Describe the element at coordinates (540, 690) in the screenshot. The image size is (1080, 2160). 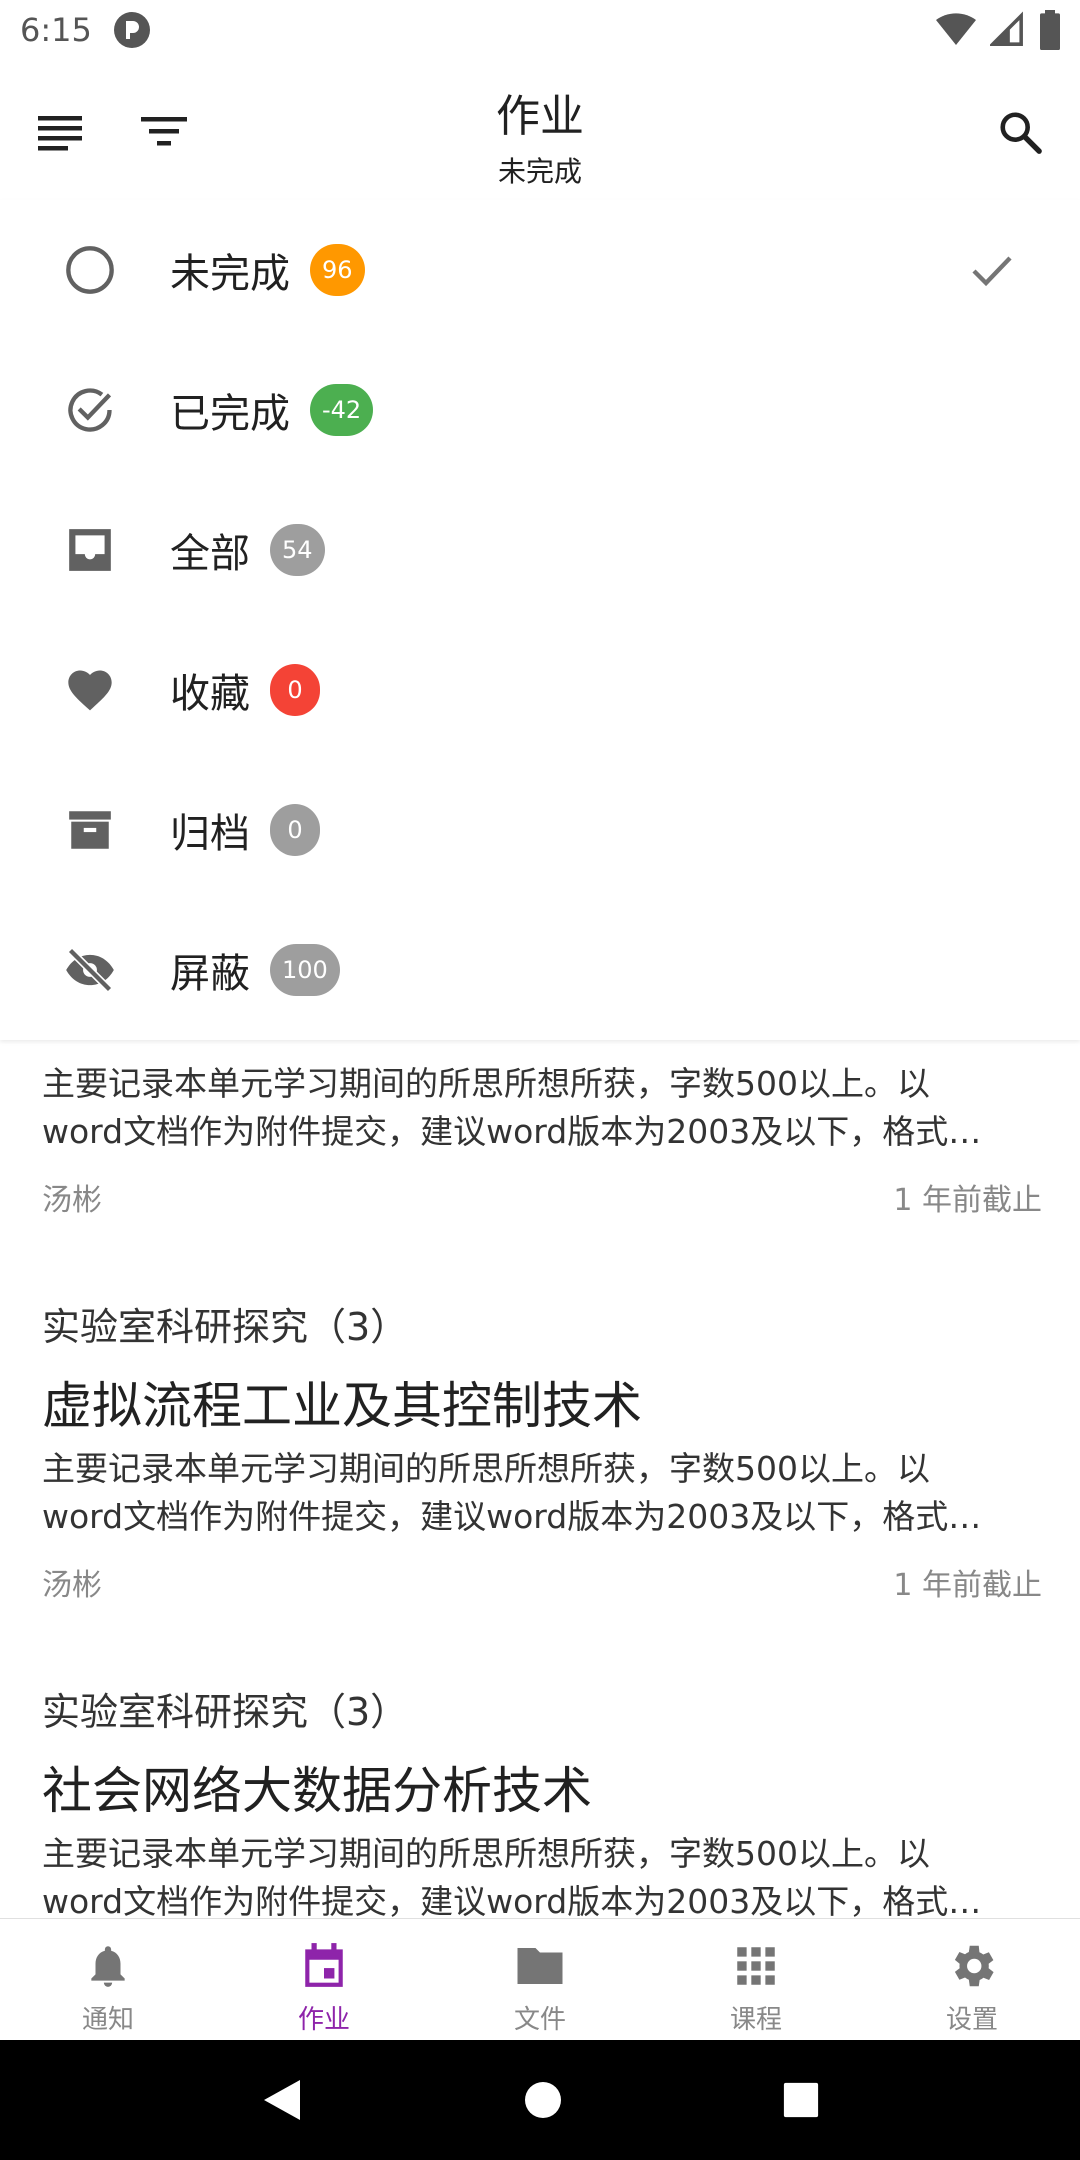
I see `filter-item-favorites: 收藏 0` at that location.